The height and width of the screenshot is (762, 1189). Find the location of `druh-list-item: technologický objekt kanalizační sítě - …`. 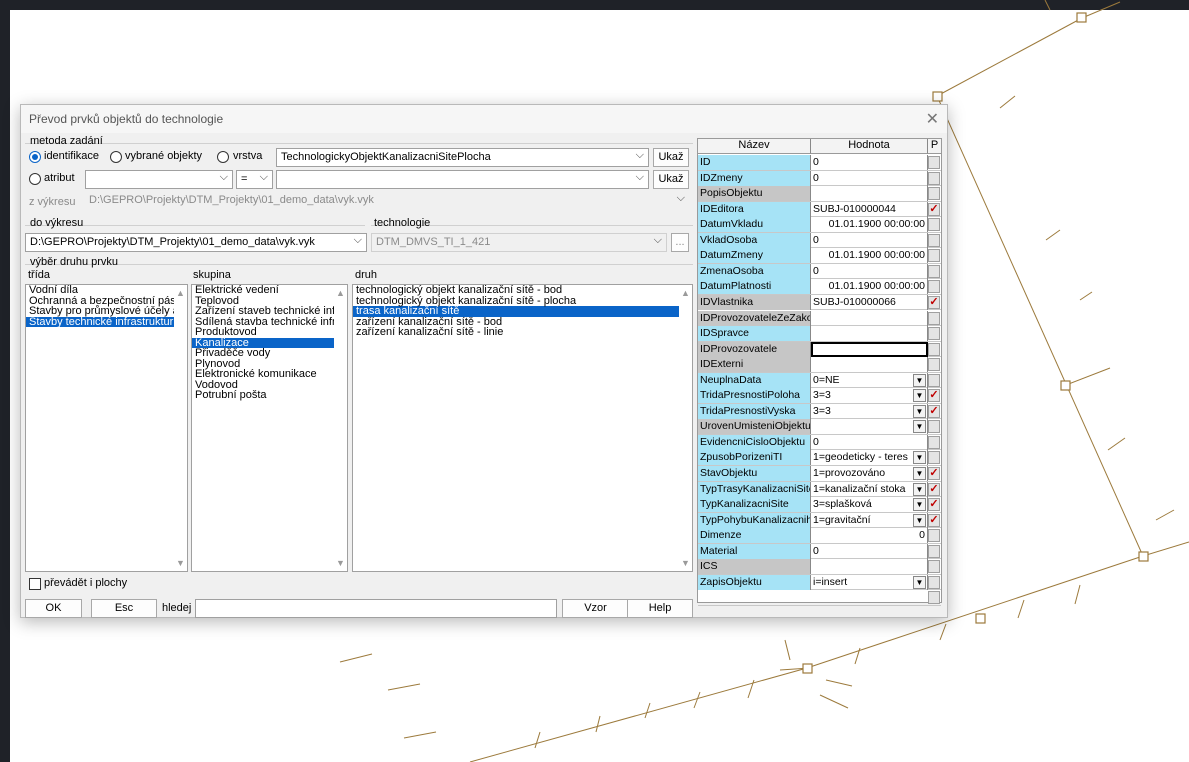

druh-list-item: technologický objekt kanalizační sítě - … is located at coordinates (522, 290).